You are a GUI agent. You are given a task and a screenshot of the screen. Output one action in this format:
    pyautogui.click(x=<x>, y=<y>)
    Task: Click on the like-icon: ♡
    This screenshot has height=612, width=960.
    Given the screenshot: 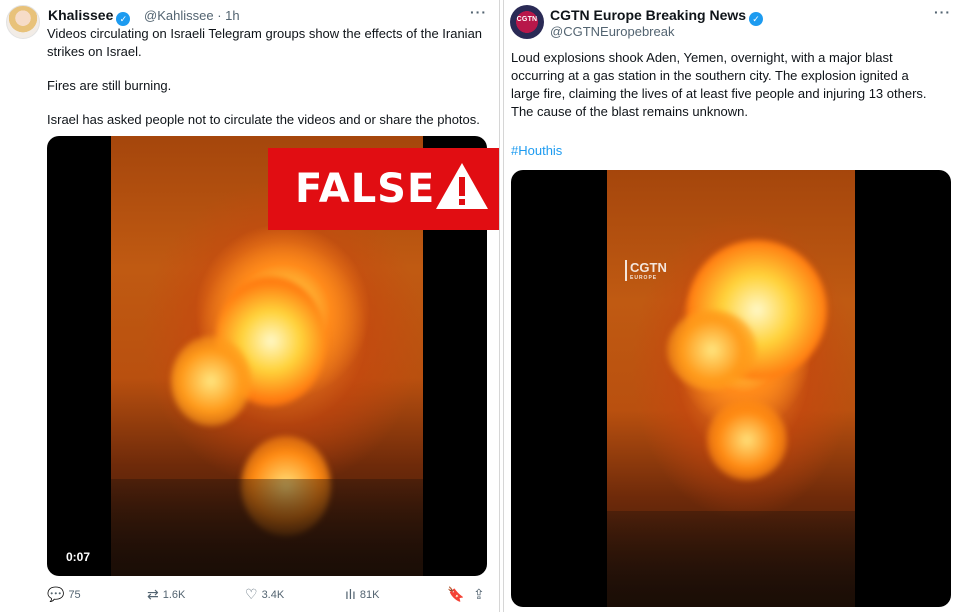 What is the action you would take?
    pyautogui.click(x=251, y=594)
    